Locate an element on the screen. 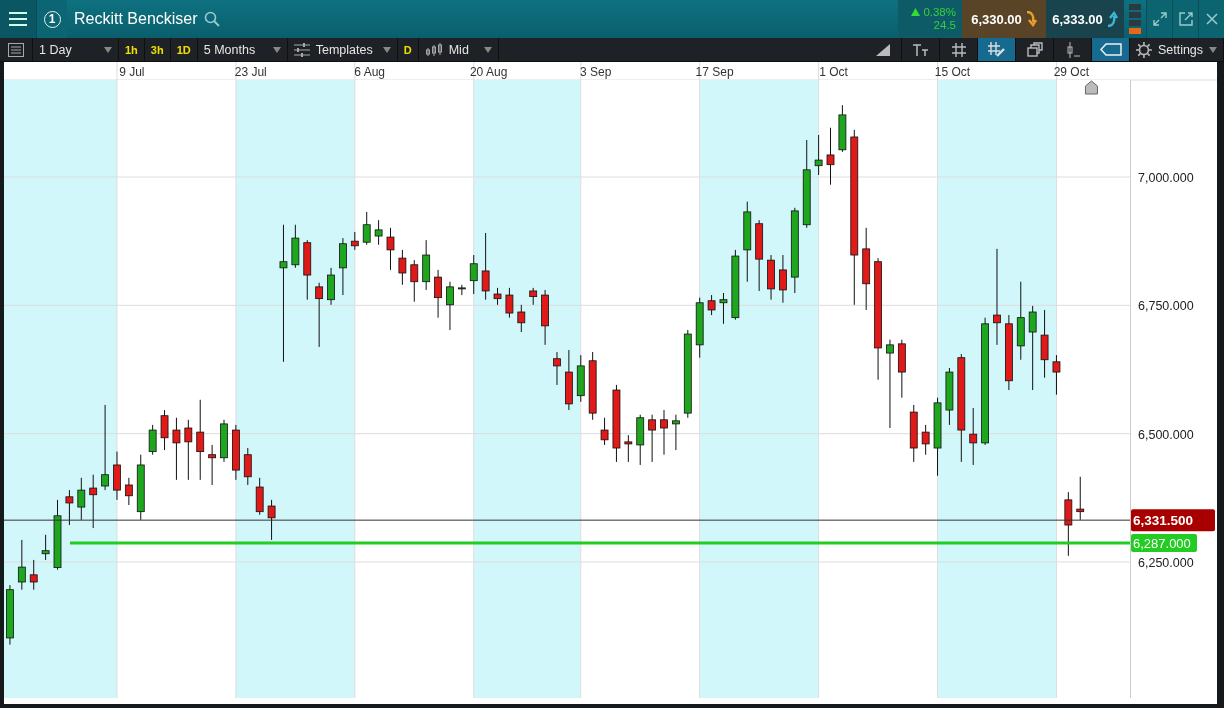 This screenshot has width=1224, height=708. close-button is located at coordinates (1211, 19).